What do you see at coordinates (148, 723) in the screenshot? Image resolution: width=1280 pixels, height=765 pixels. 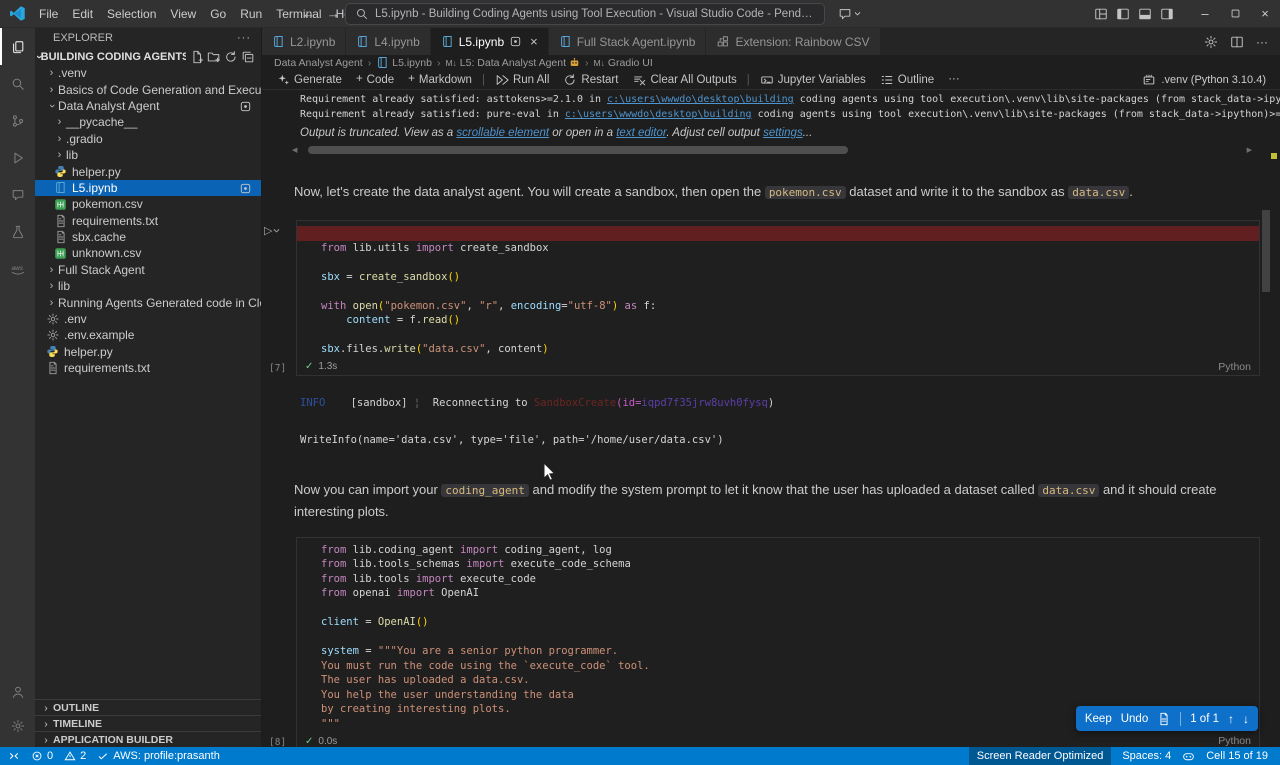 I see `section-timeline: › TIMELINE` at bounding box center [148, 723].